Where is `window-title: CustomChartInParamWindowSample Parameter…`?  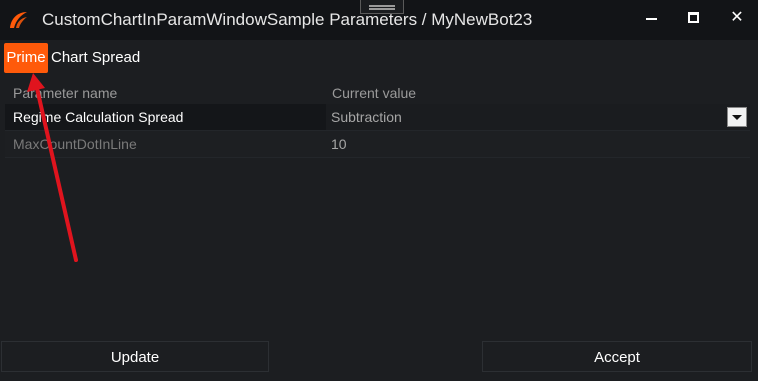
window-title: CustomChartInParamWindowSample Parameter… is located at coordinates (287, 19).